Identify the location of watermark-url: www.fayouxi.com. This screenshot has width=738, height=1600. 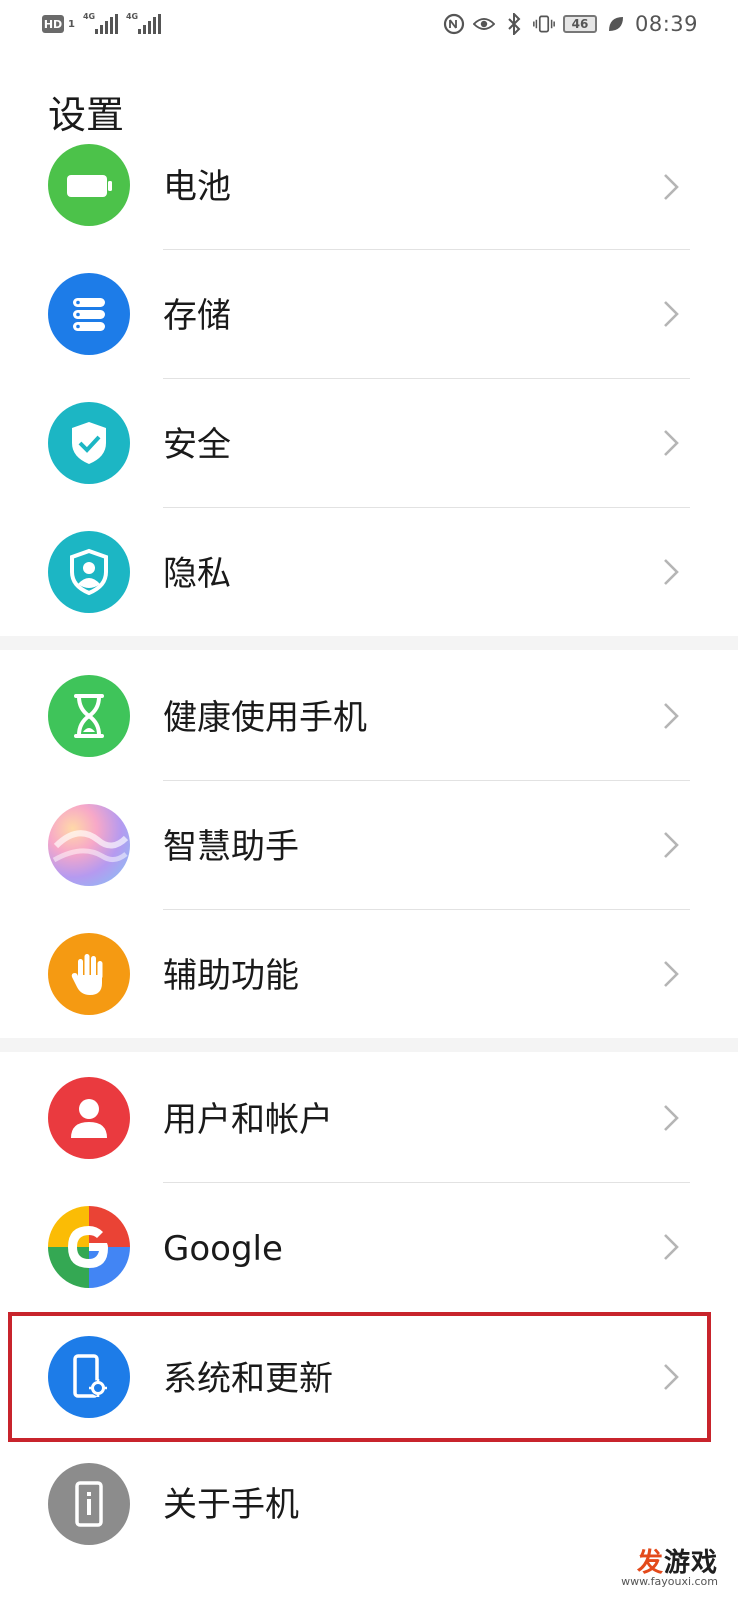
(669, 1581).